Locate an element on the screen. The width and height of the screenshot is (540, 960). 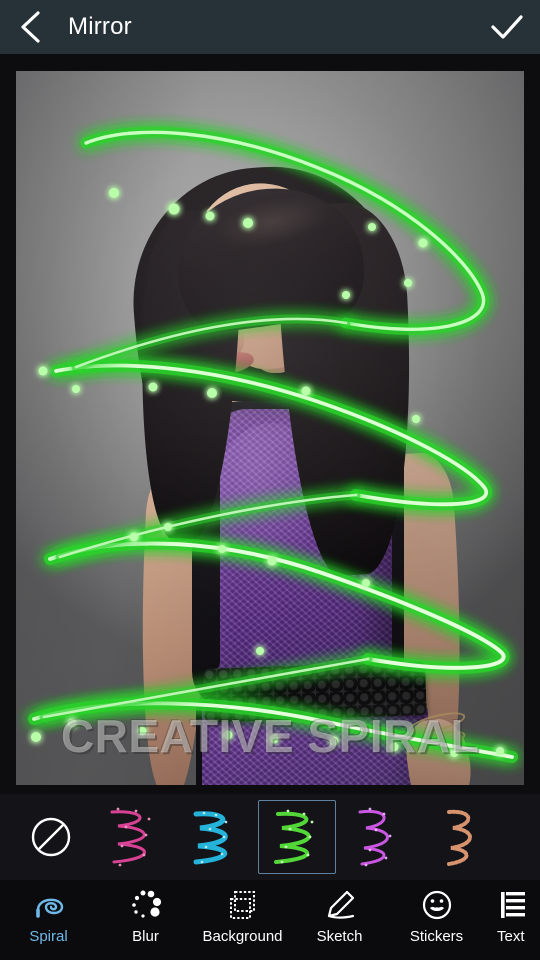
nav-item-blur: Blur is located at coordinates (145, 916).